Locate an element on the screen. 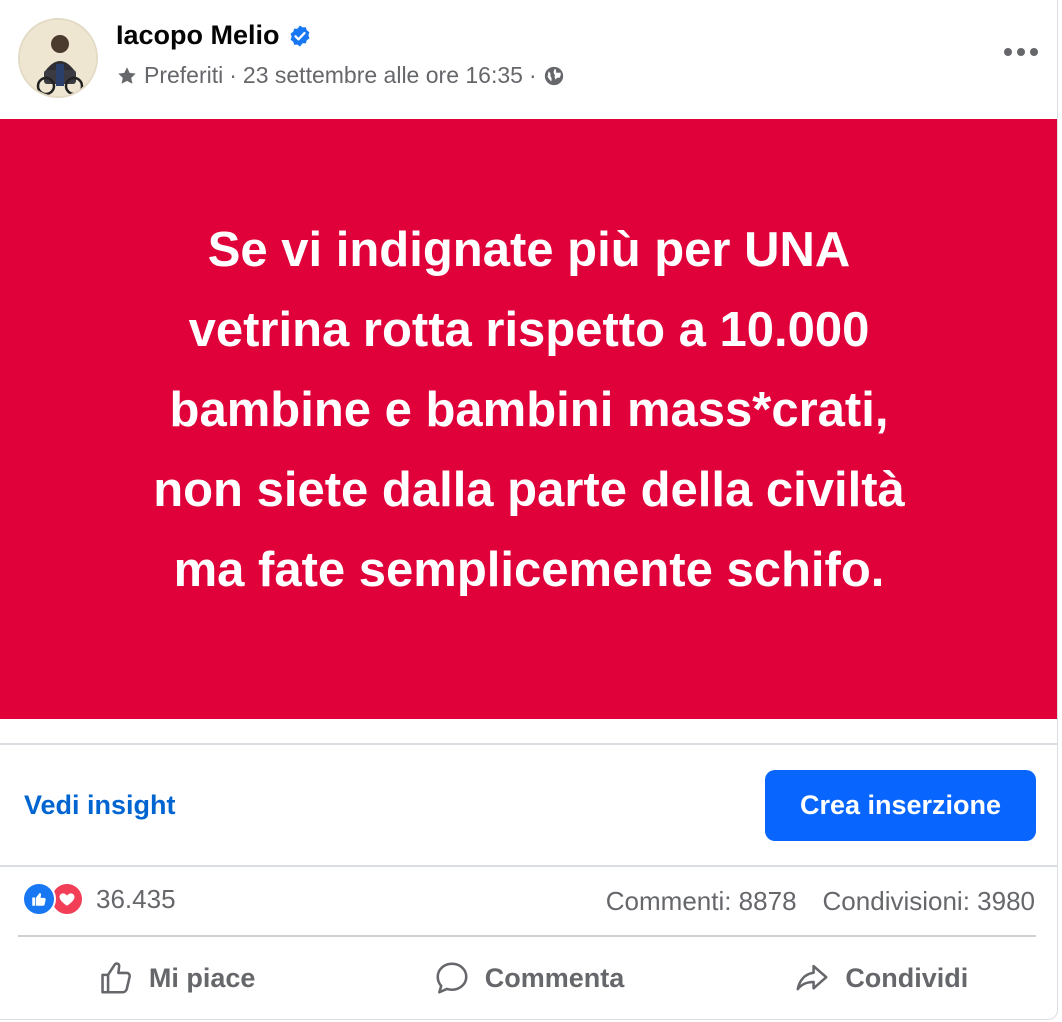 The width and height of the screenshot is (1062, 1022). banner-line: vetrina rotta rispetto a 10.000 is located at coordinates (529, 330).